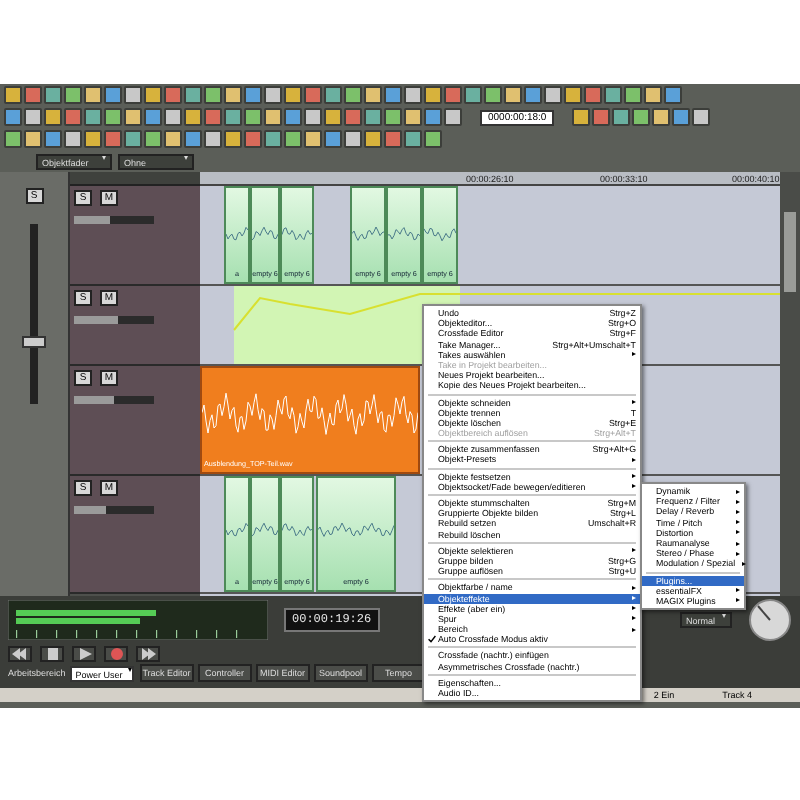 The height and width of the screenshot is (800, 800). Describe the element at coordinates (84, 654) in the screenshot. I see `play-button` at that location.